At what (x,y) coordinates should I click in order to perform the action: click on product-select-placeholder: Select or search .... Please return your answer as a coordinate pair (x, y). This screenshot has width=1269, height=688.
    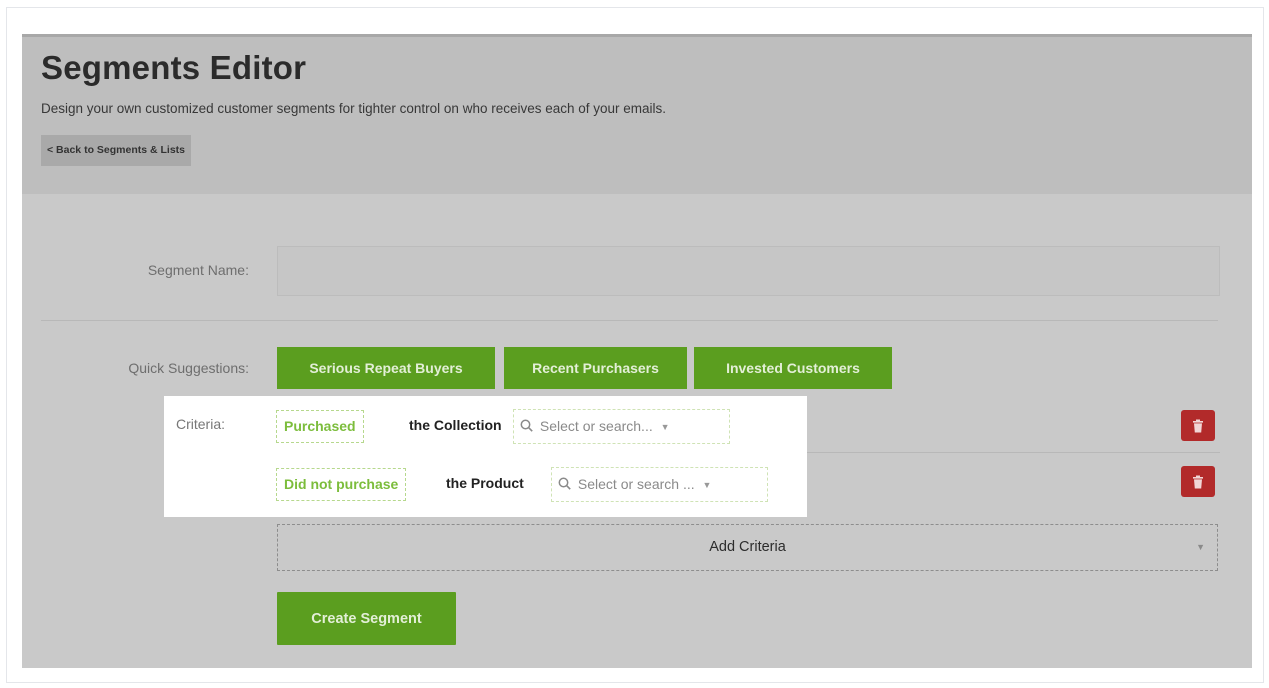
    Looking at the image, I should click on (636, 484).